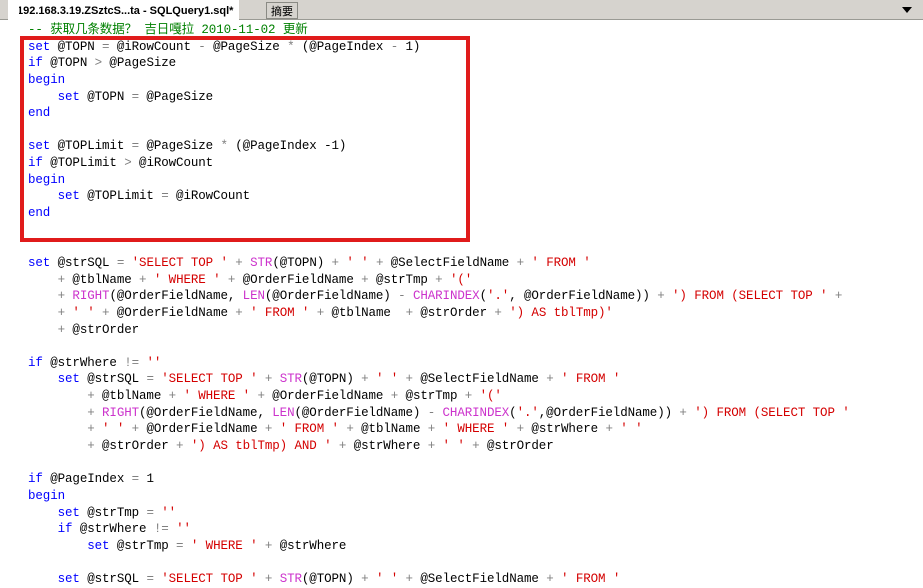 This screenshot has width=923, height=588. Describe the element at coordinates (439, 196) in the screenshot. I see `code-line: set @TOPLimit = @iRowCount` at that location.